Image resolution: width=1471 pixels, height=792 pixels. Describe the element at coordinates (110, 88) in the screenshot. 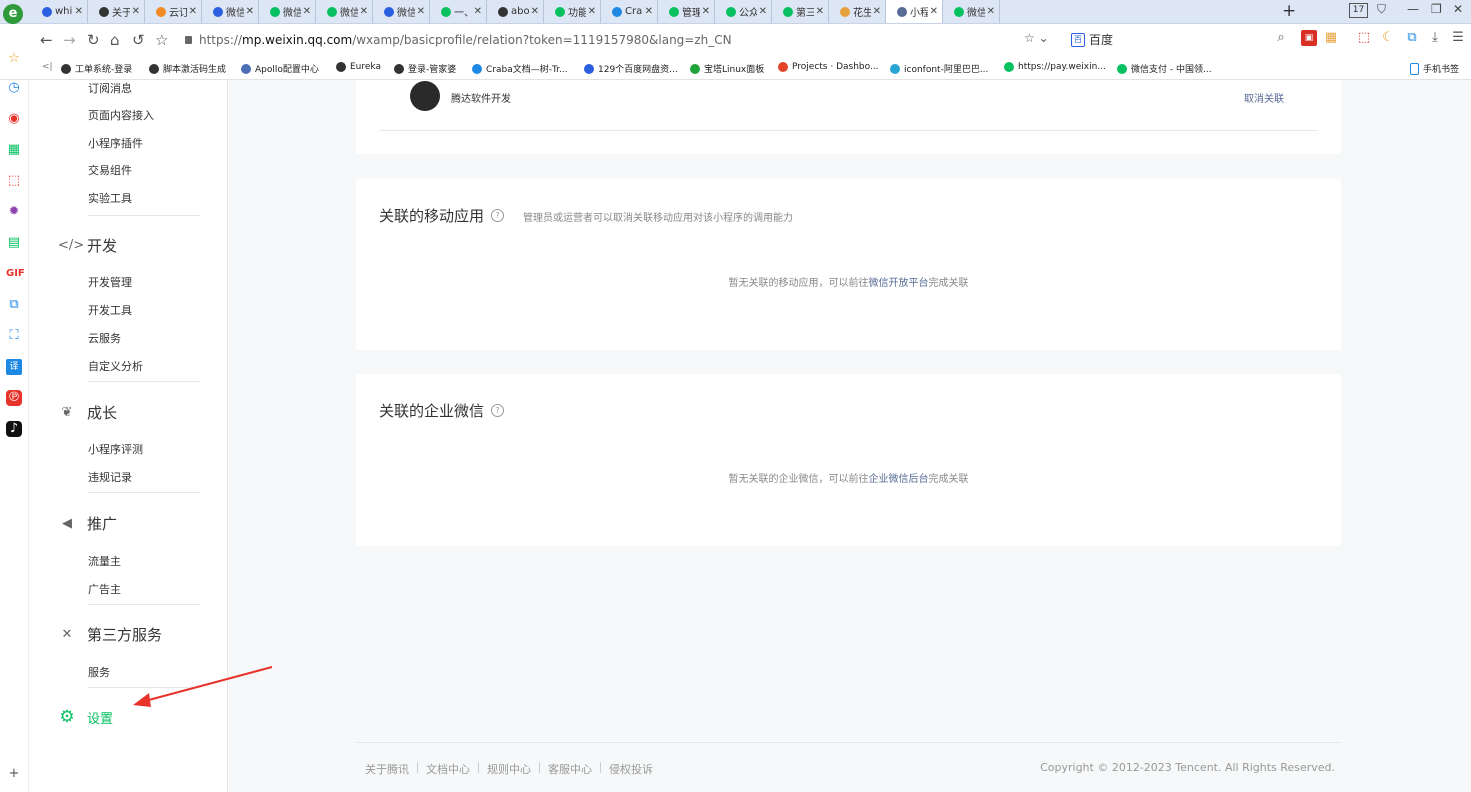

I see `sidebar-item: 订阅消息` at that location.